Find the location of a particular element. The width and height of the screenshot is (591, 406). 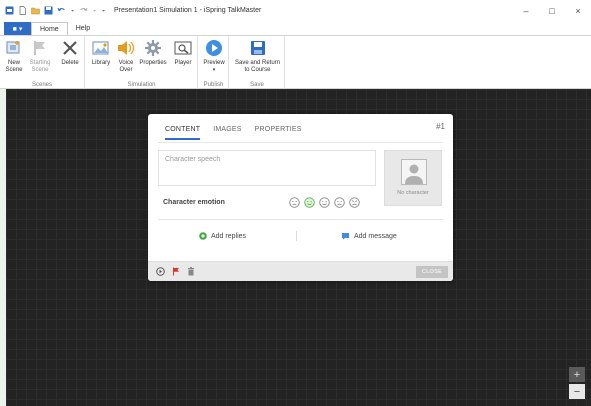

group-label-simulation: Simulation is located at coordinates (141, 85).